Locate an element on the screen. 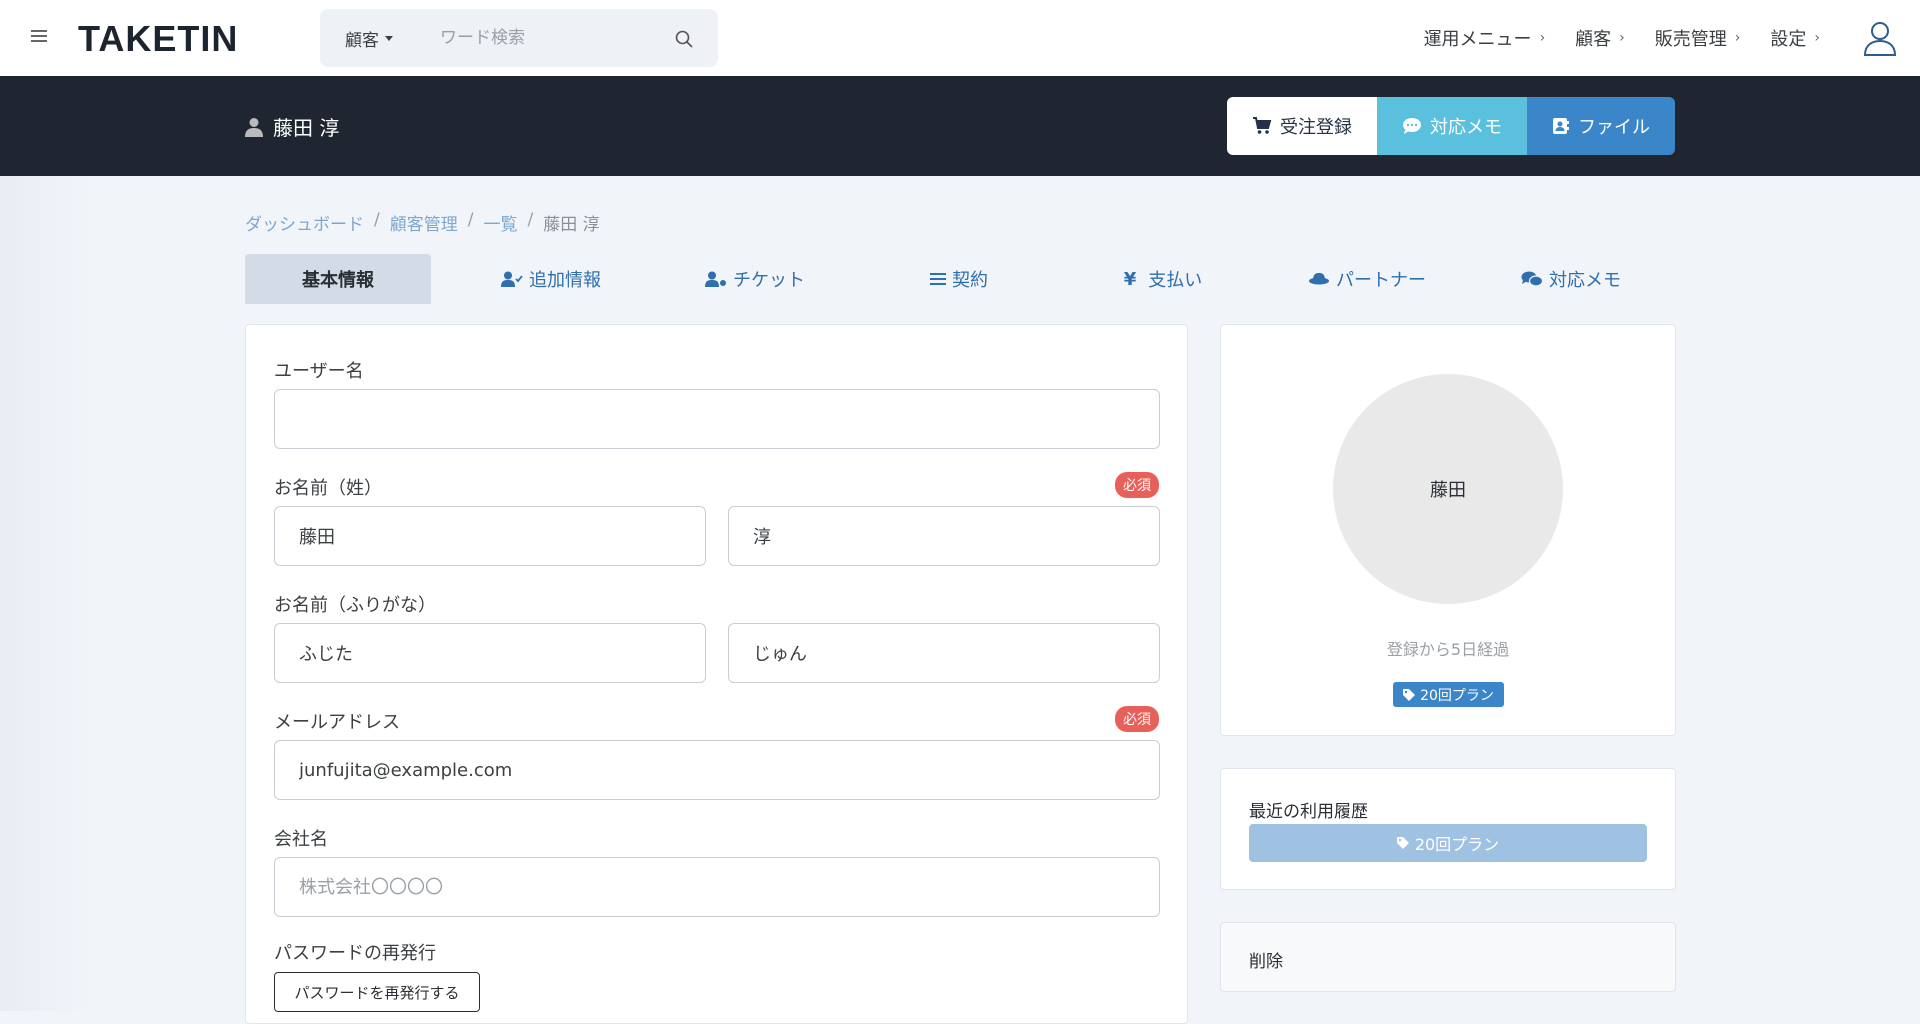 This screenshot has height=1024, width=1920. tab-basic-info-label: 基本情報 is located at coordinates (338, 280).